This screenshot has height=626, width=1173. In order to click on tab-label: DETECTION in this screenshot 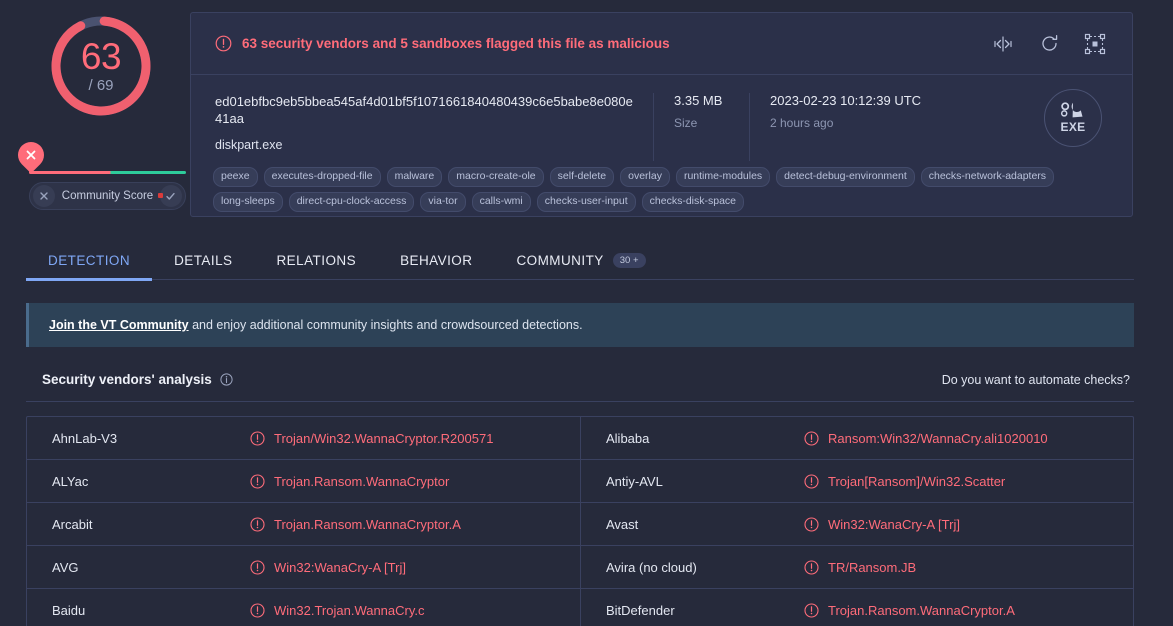, I will do `click(89, 260)`.